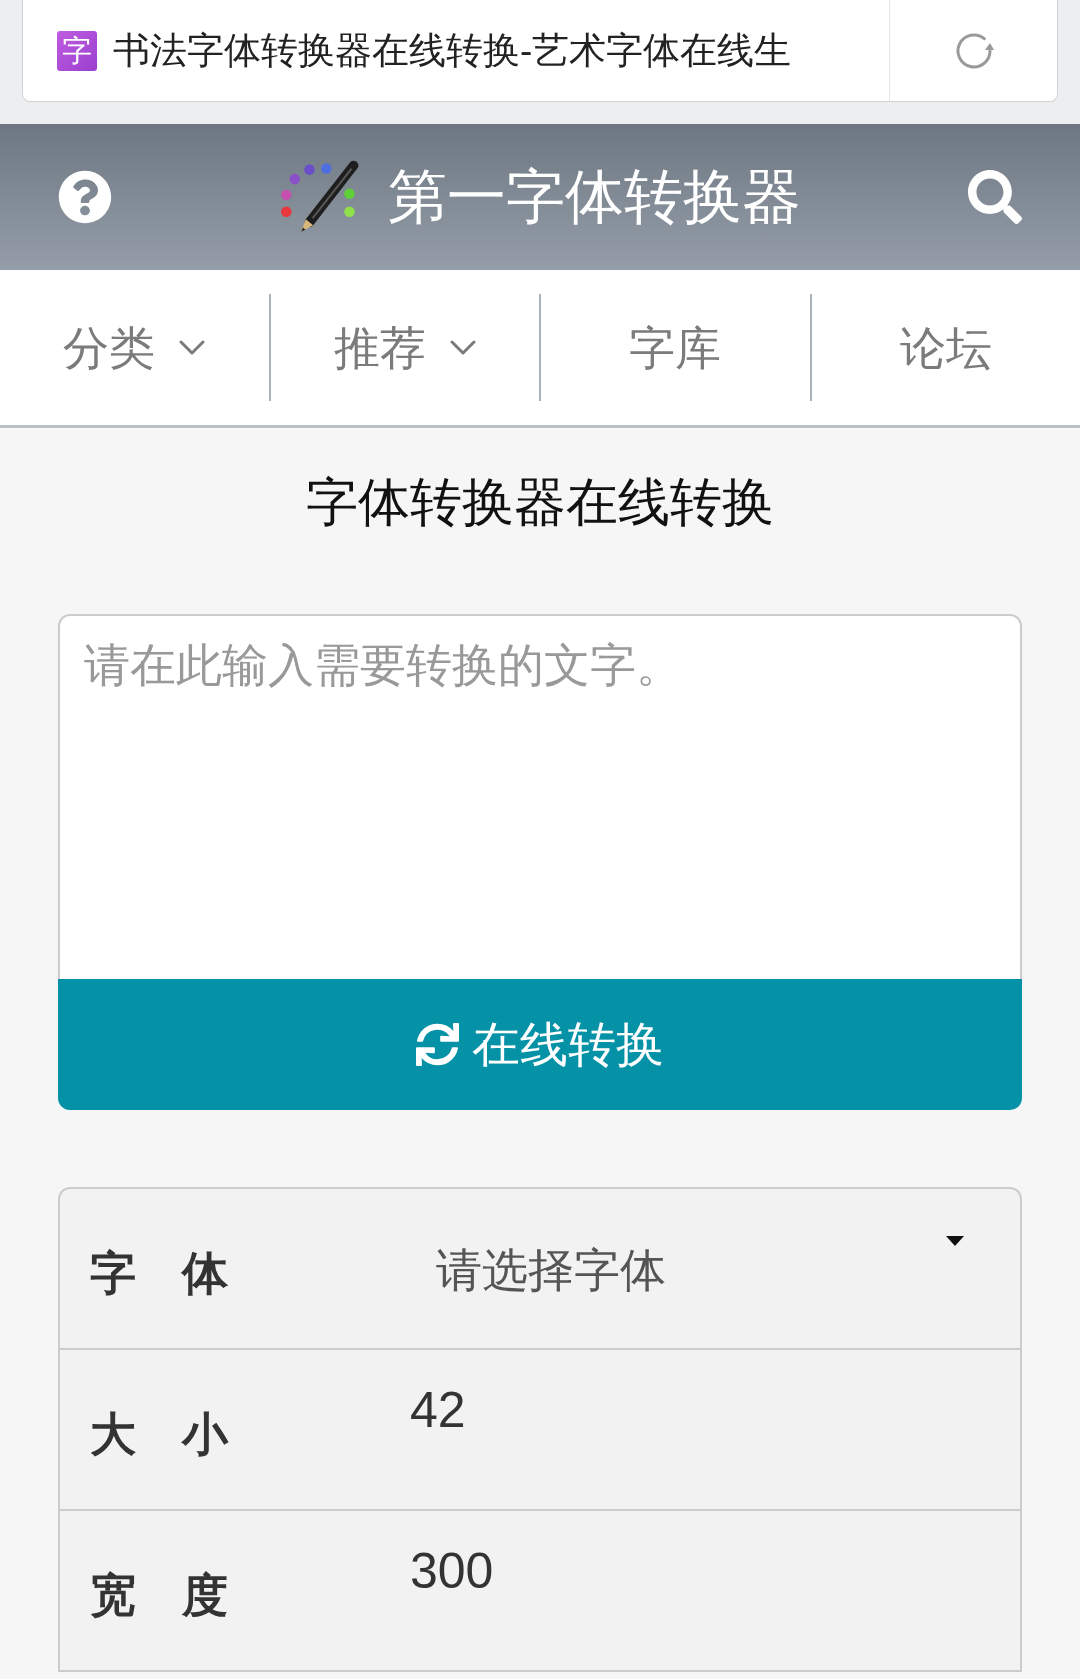 Image resolution: width=1080 pixels, height=1679 pixels. Describe the element at coordinates (687, 1268) in the screenshot. I see `font-select: 请选择字体` at that location.